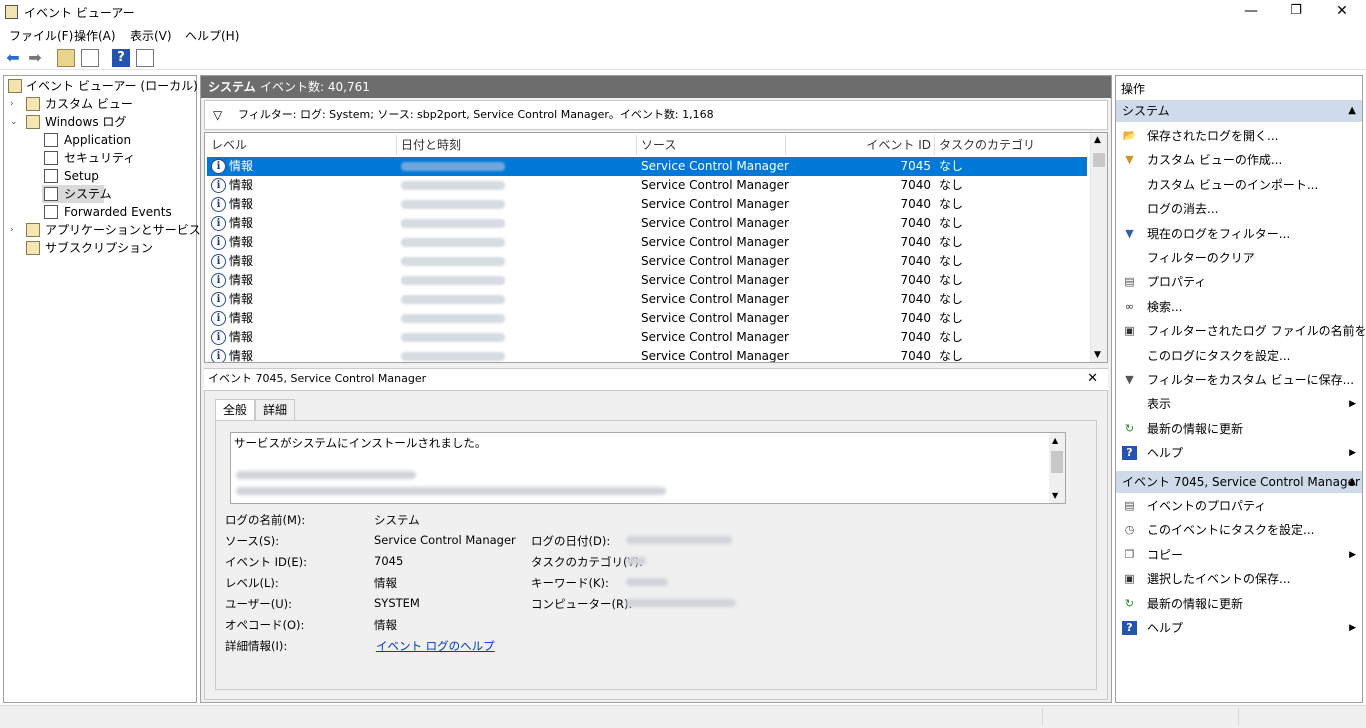  I want to click on action-item: 表示 ▶, so click(1239, 404).